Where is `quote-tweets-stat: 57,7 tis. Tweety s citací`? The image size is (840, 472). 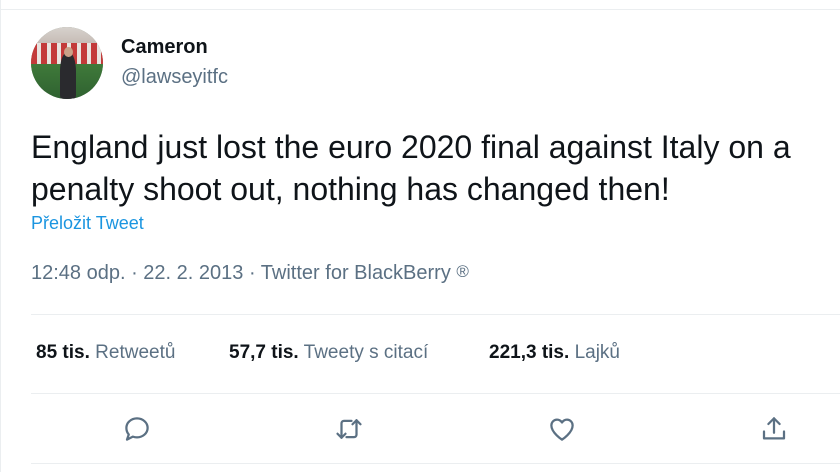 quote-tweets-stat: 57,7 tis. Tweety s citací is located at coordinates (328, 353).